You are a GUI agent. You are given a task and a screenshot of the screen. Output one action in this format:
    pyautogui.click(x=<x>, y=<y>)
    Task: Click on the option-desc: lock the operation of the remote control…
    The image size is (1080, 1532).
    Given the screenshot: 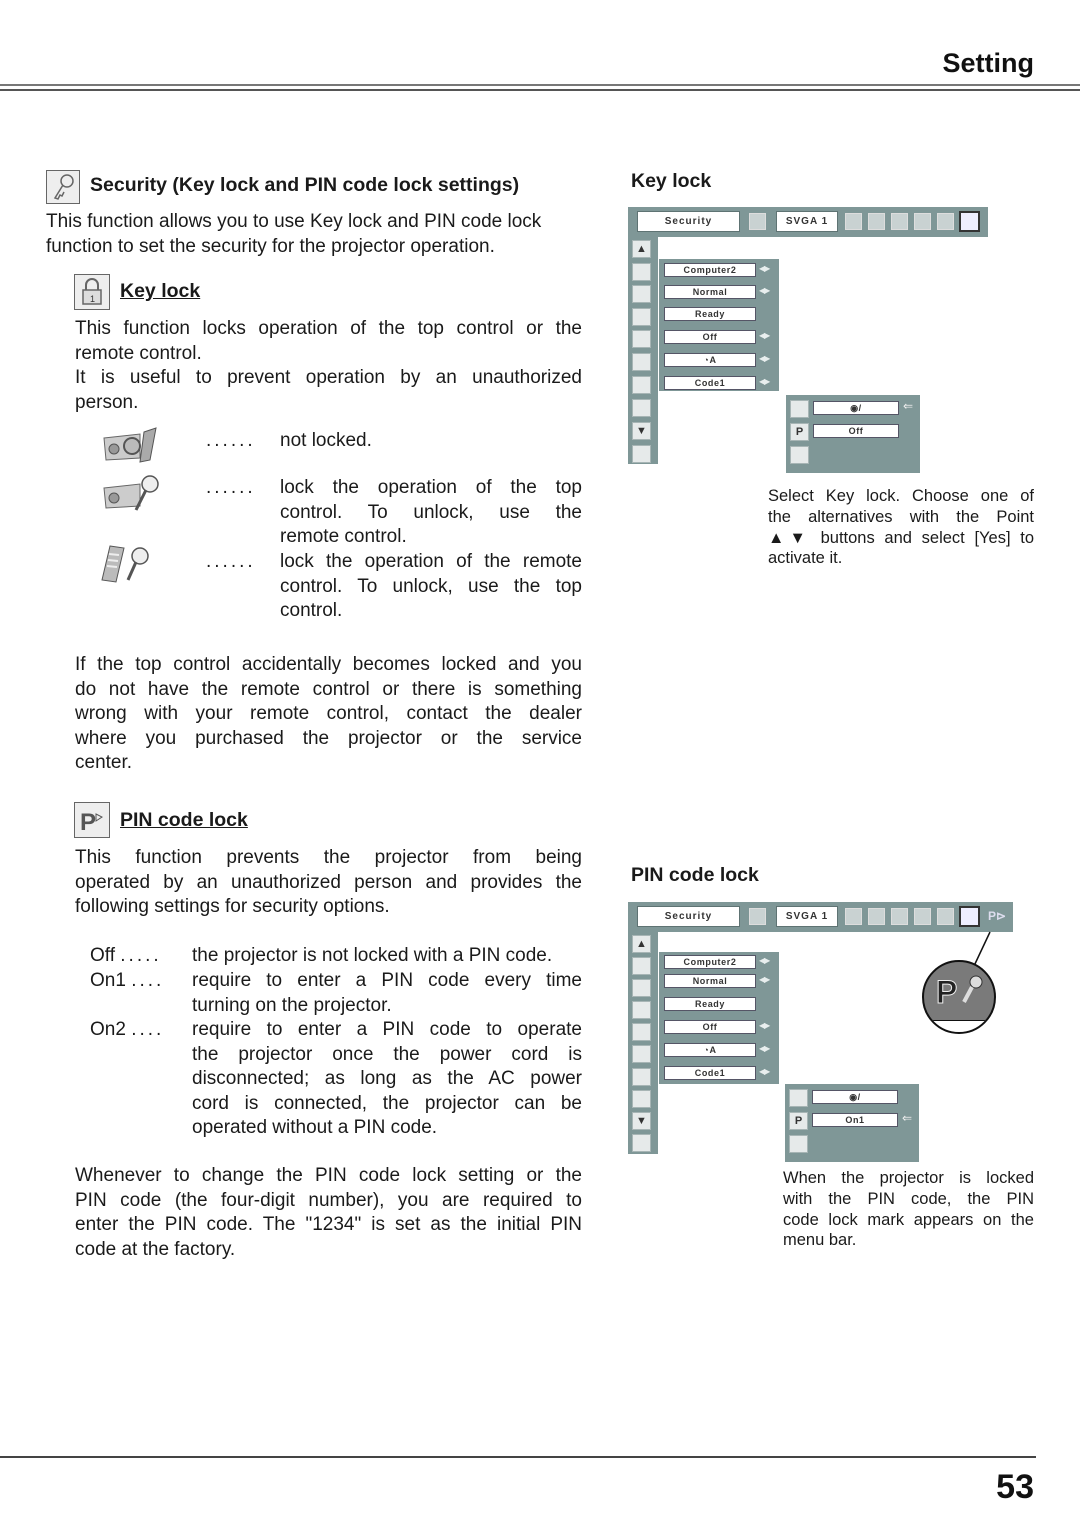 What is the action you would take?
    pyautogui.click(x=431, y=587)
    